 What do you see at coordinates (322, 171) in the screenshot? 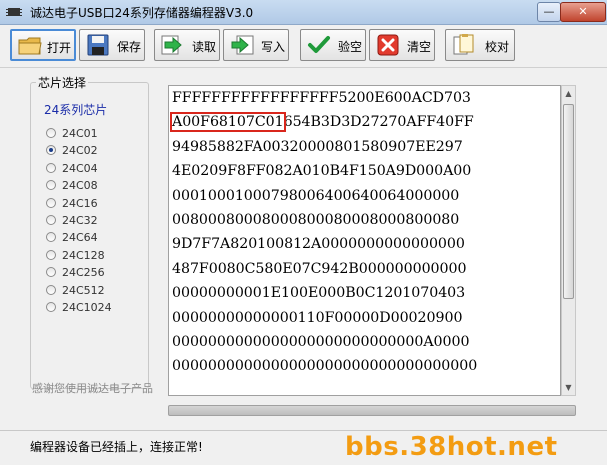
I see `hex-line: 4E0209F8FF082A010B4F150A9D000A00` at bounding box center [322, 171].